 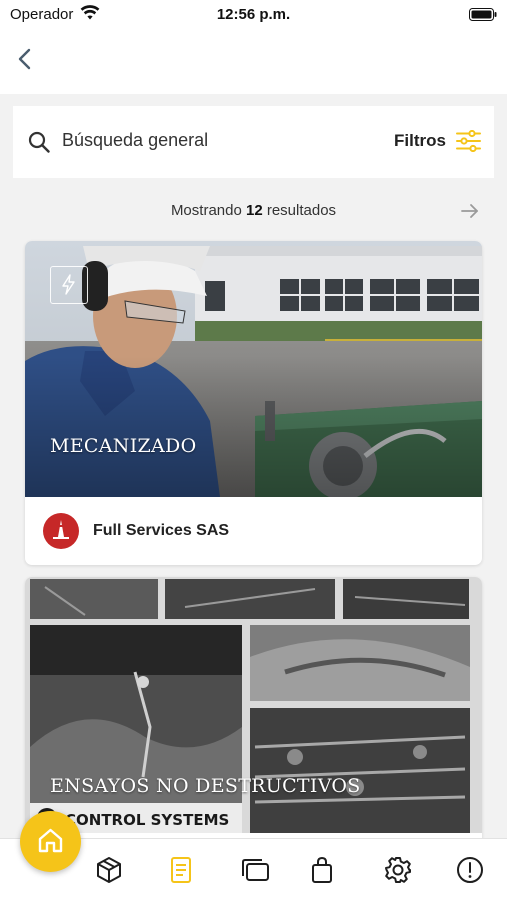 I want to click on nav-bar, so click(x=253, y=62).